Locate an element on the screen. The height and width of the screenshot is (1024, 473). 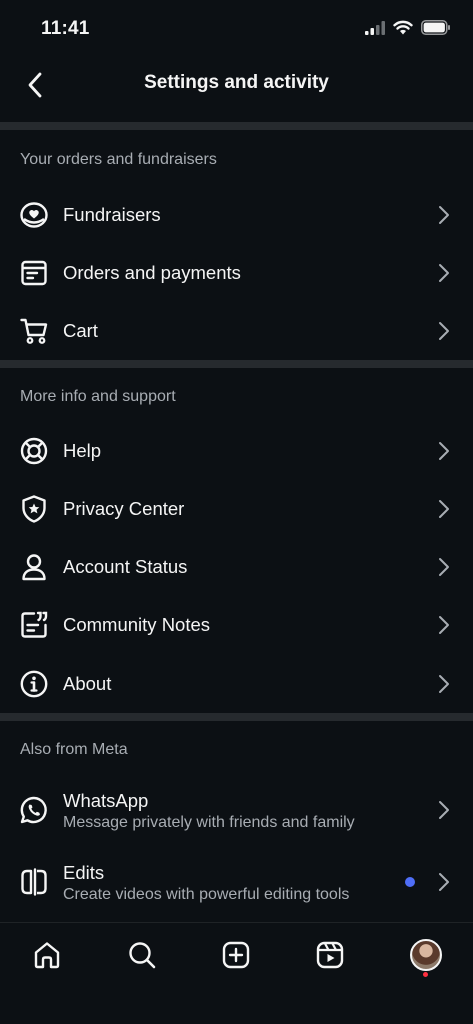
menu-item-account-status: Account Status is located at coordinates (236, 567).